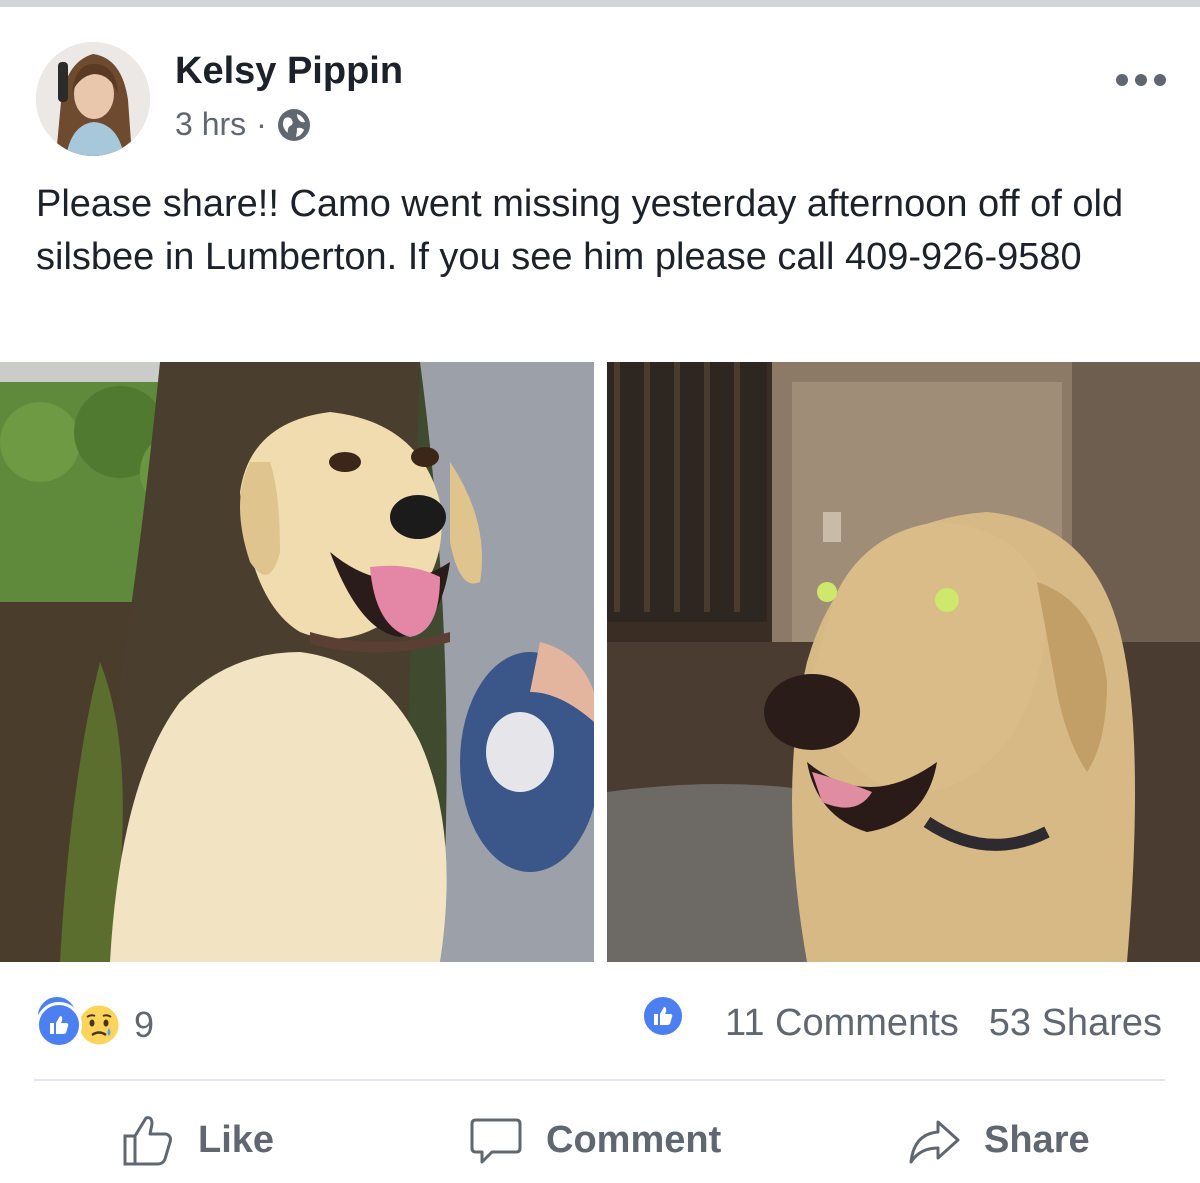  Describe the element at coordinates (210, 124) in the screenshot. I see `post-time: 3 hrs` at that location.